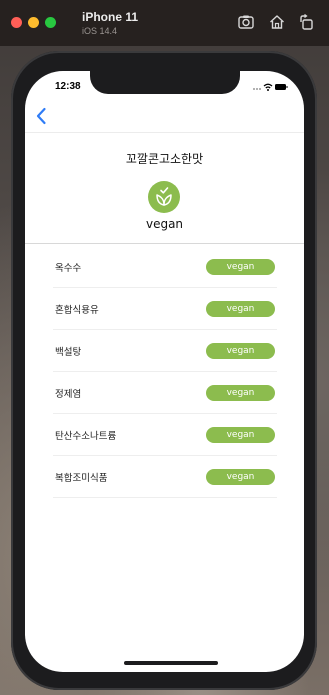 This screenshot has height=695, width=329. What do you see at coordinates (165, 435) in the screenshot?
I see `ingredient-row: 탄산수소나트륨 vegan` at bounding box center [165, 435].